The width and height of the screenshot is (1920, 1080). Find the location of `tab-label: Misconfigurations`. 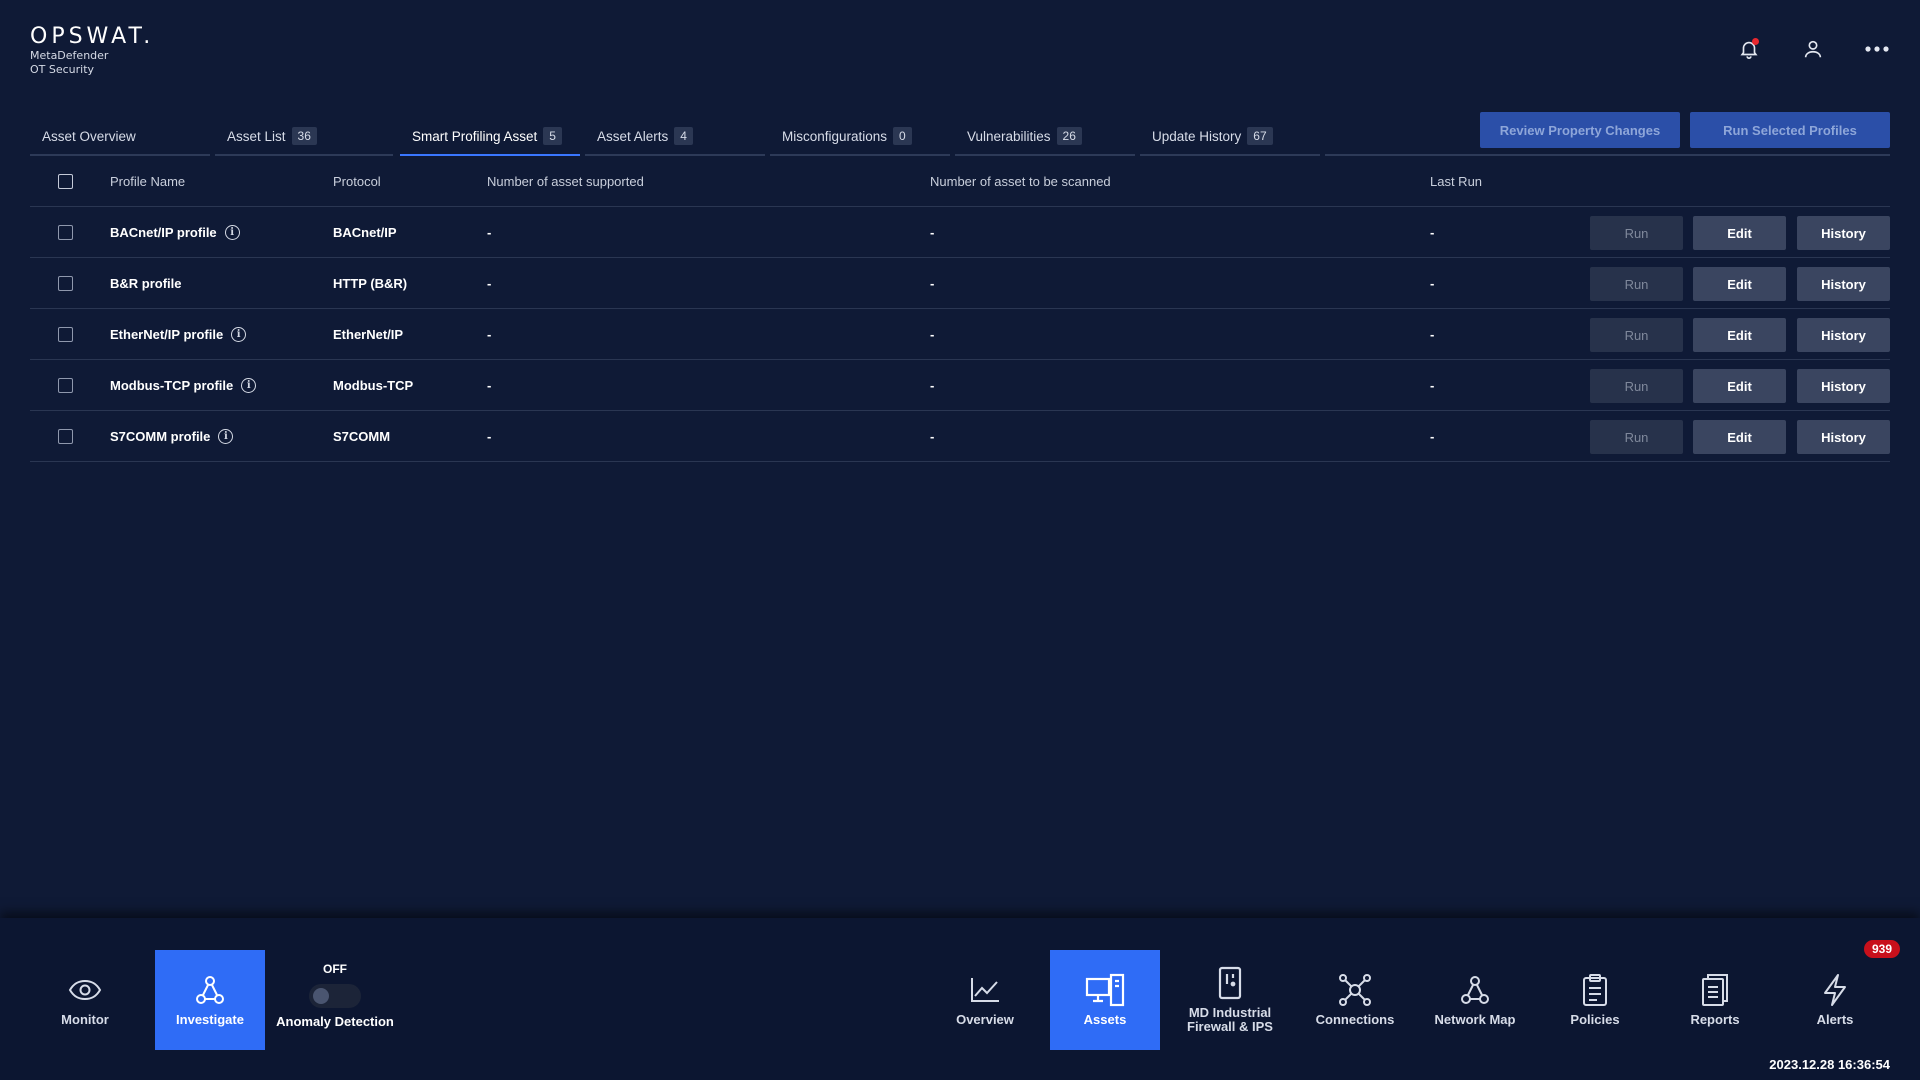

tab-label: Misconfigurations is located at coordinates (835, 136).